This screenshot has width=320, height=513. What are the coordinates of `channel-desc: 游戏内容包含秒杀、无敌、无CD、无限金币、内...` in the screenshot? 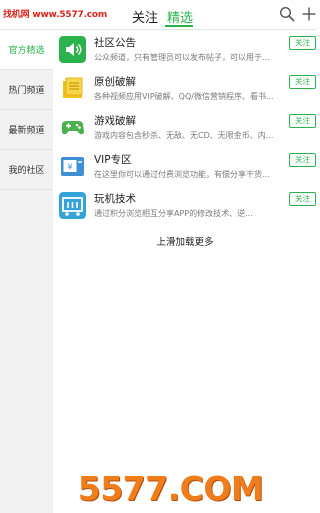 It's located at (184, 135).